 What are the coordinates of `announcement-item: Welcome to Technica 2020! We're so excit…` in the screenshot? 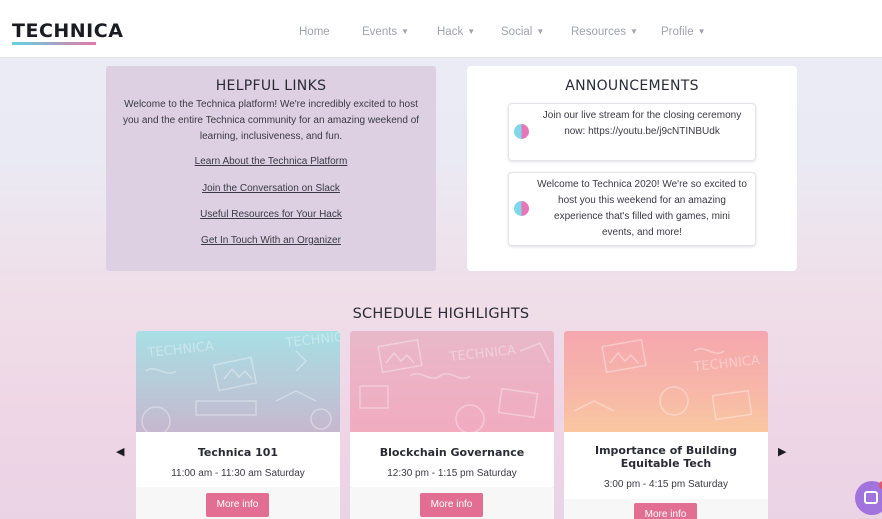 It's located at (632, 209).